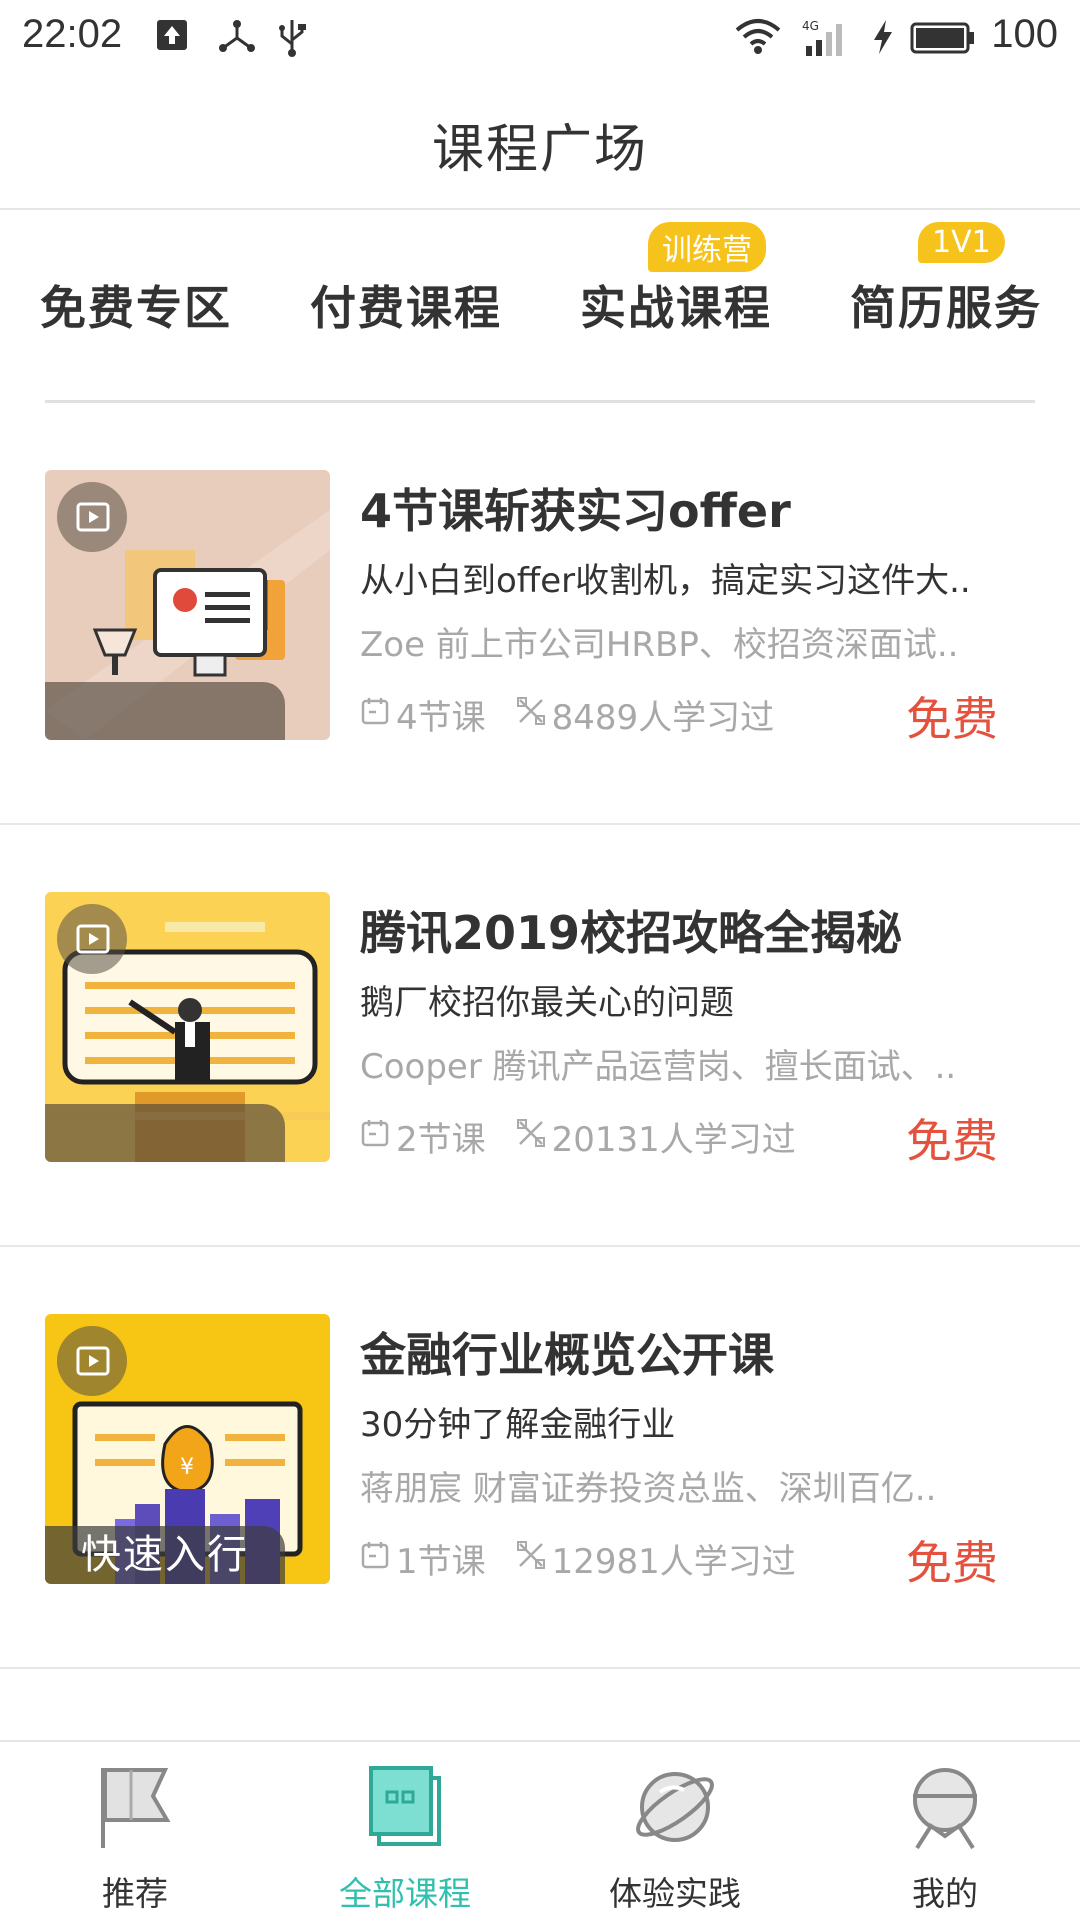 The width and height of the screenshot is (1080, 1920). I want to click on thumbnail-tag: 快速入行, so click(165, 1555).